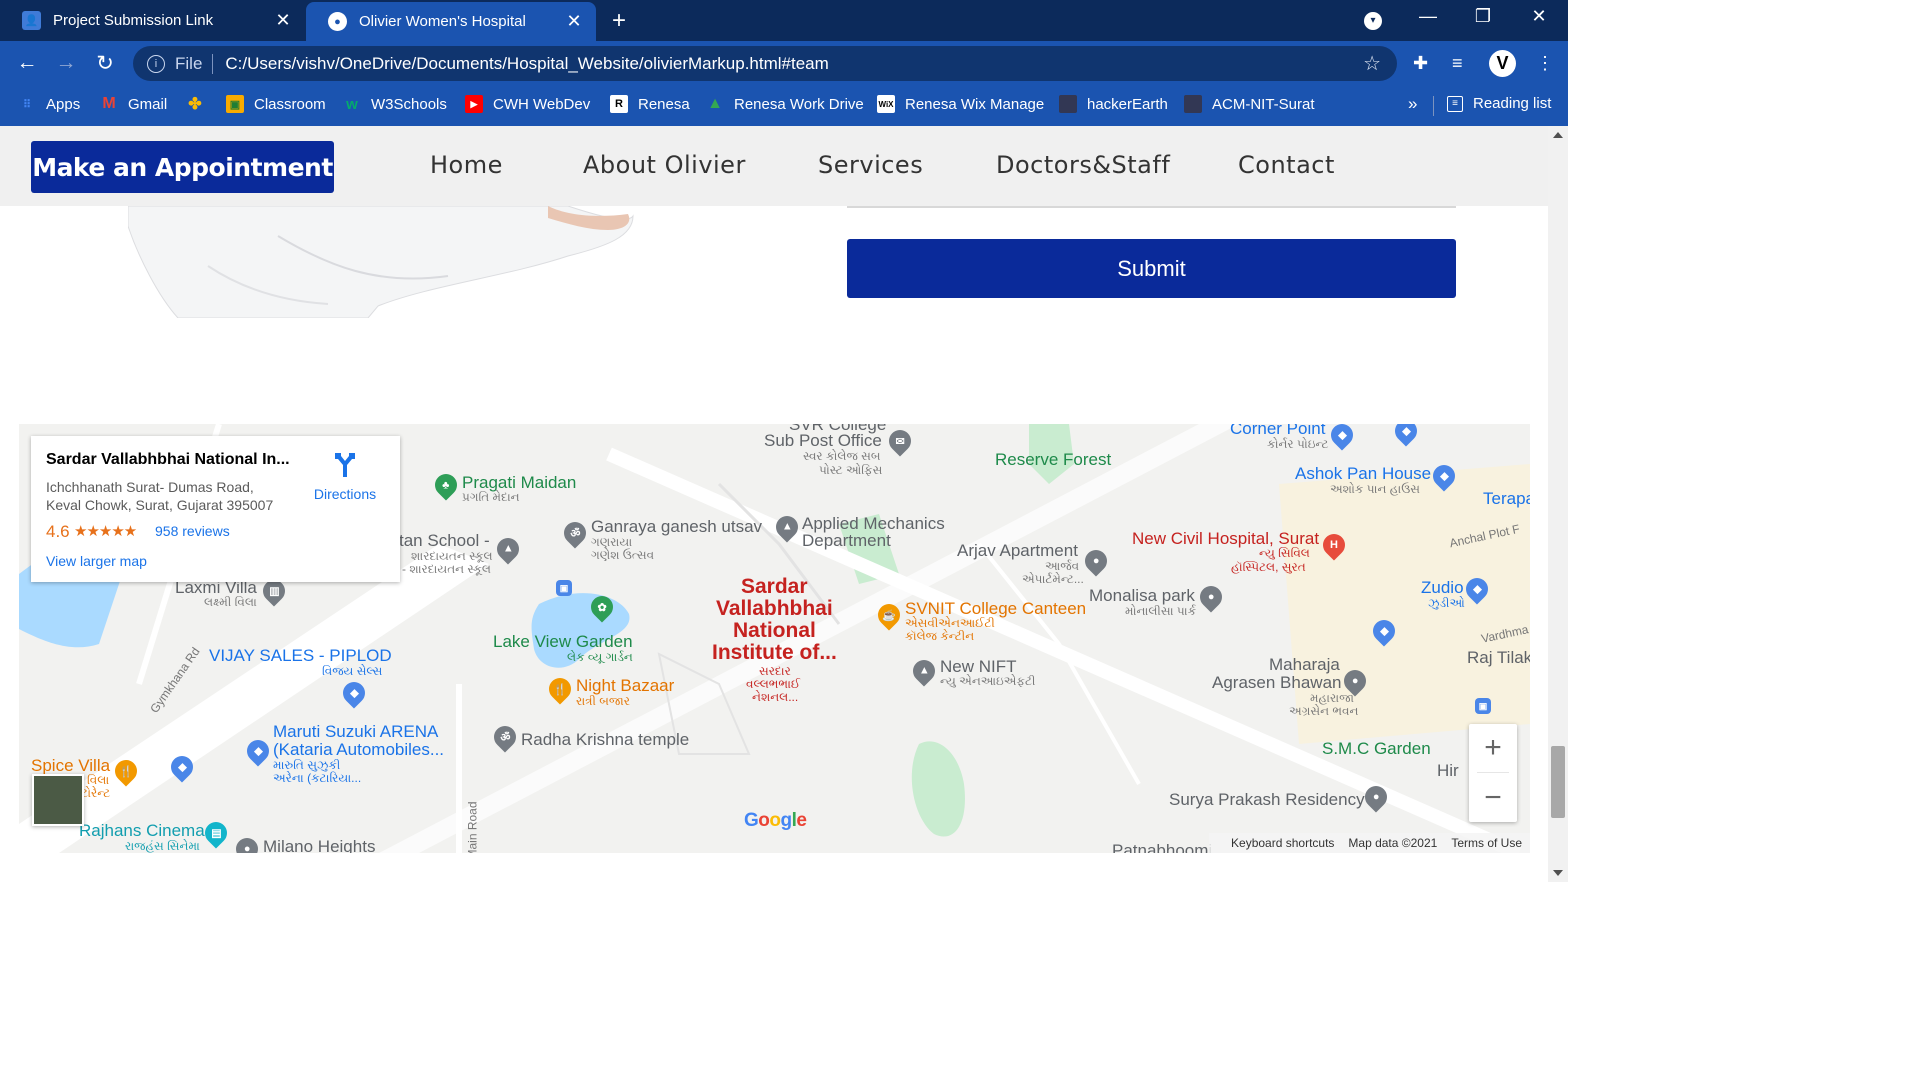 Image resolution: width=1920 pixels, height=1080 pixels. I want to click on map-label: Radha Krishna temple, so click(605, 740).